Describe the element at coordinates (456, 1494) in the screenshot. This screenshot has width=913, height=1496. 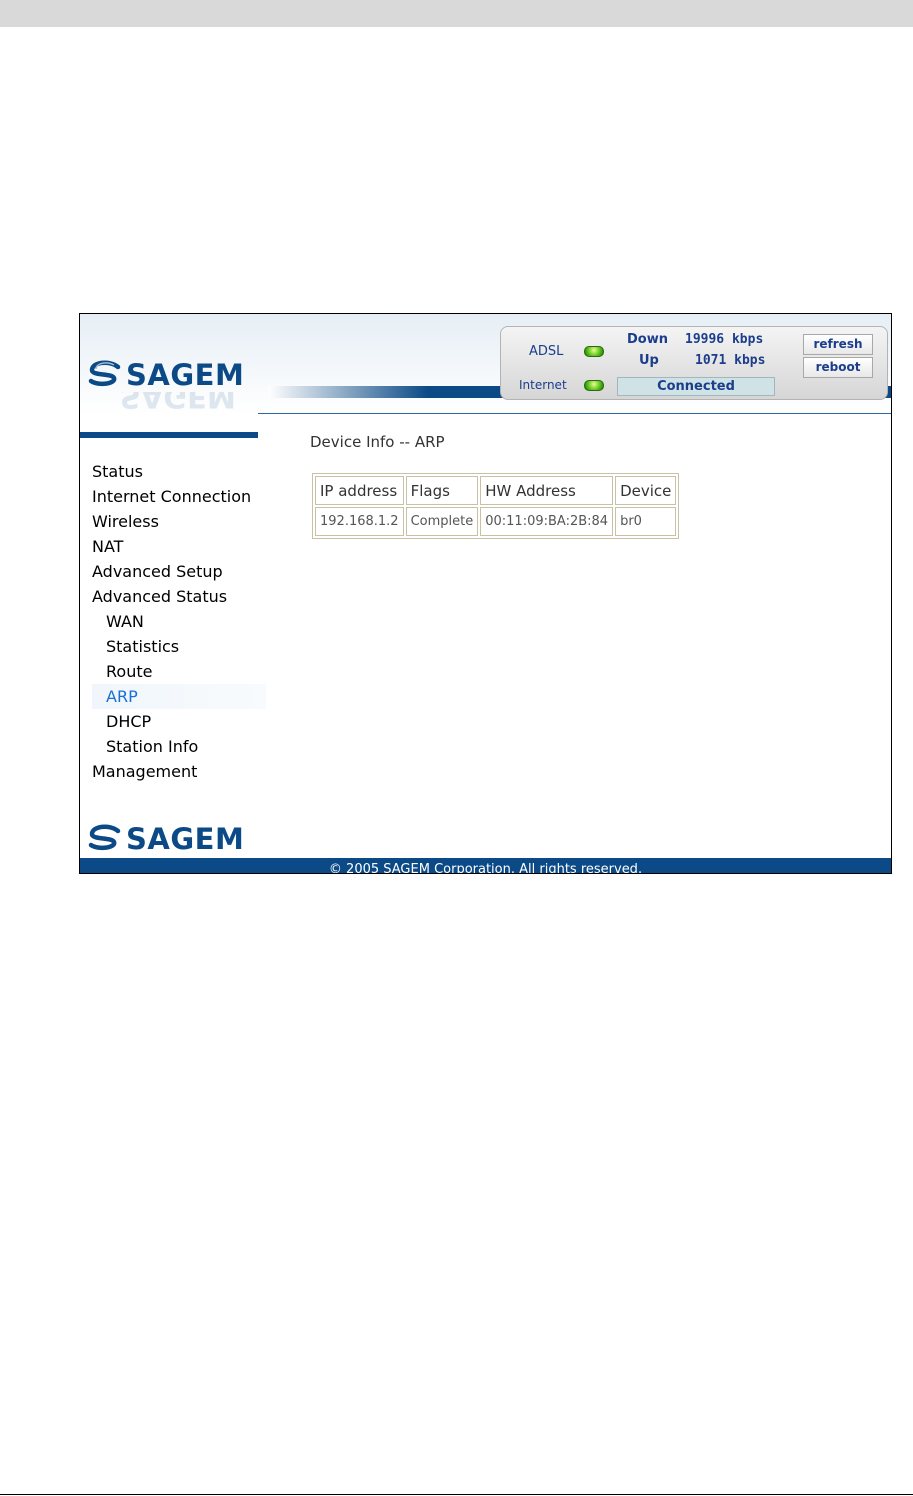
I see `document-bottom-rule` at that location.